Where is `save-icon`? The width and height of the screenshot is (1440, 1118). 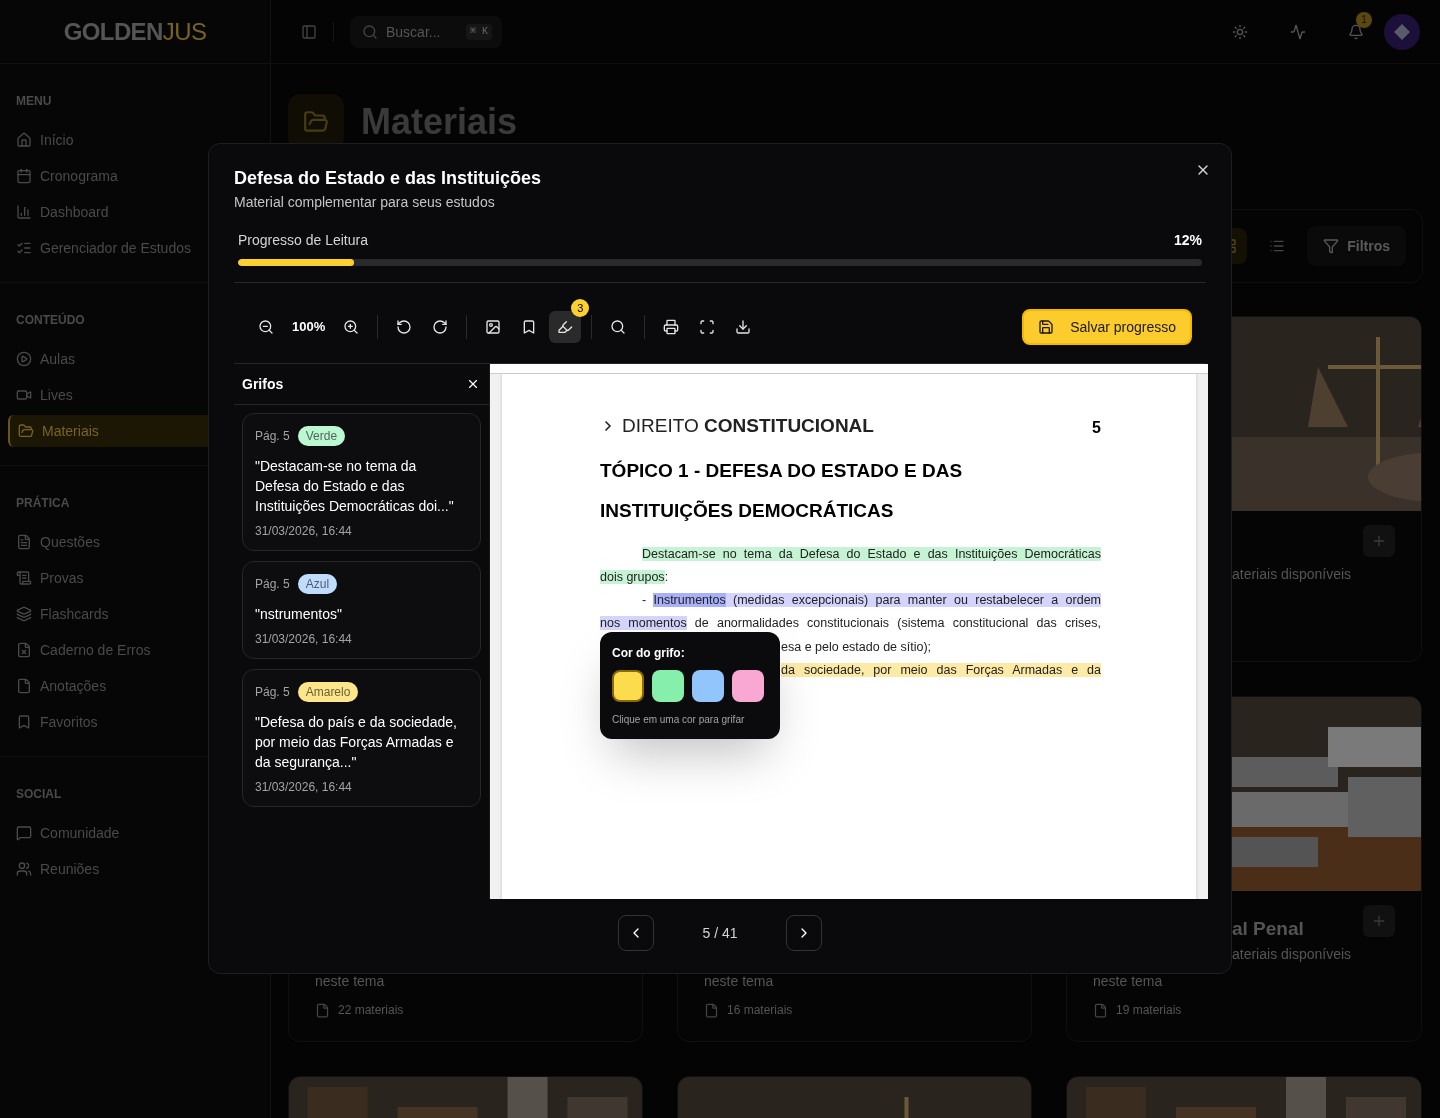
save-icon is located at coordinates (1046, 327).